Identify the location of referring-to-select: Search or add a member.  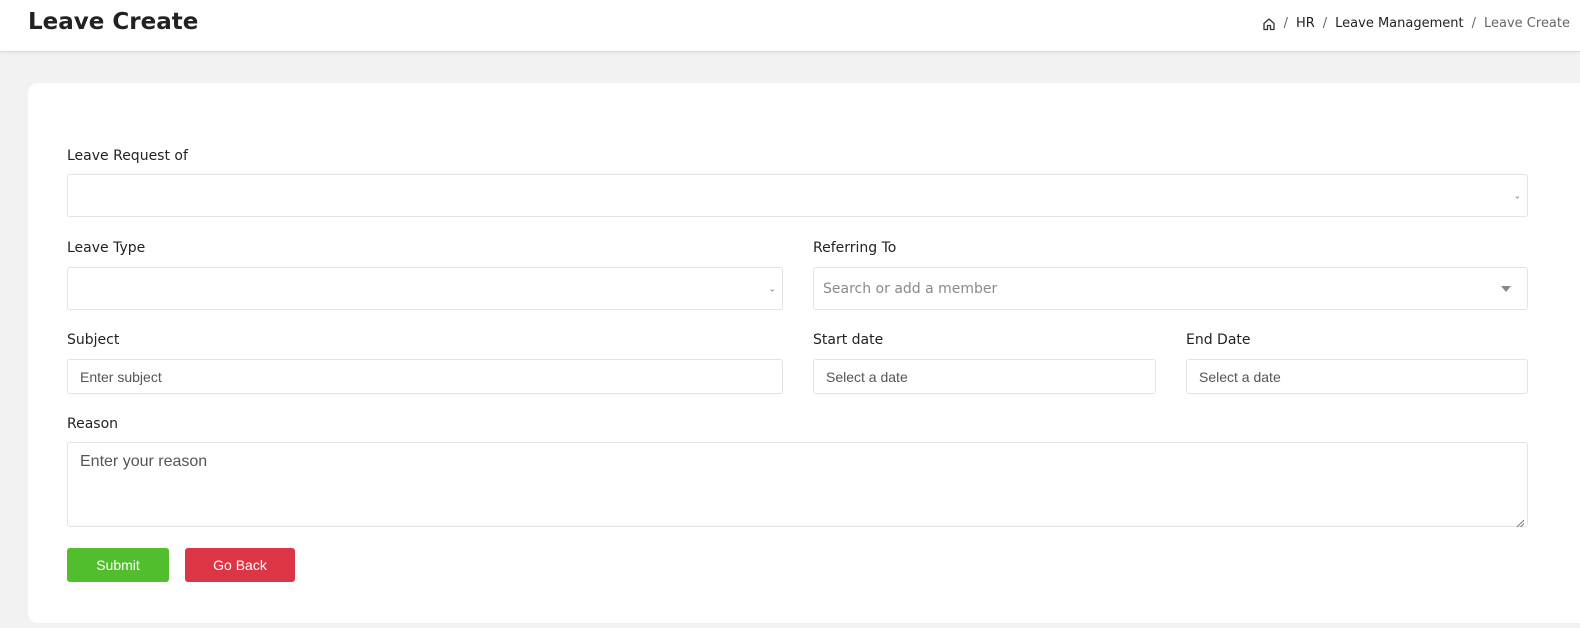
(1170, 288).